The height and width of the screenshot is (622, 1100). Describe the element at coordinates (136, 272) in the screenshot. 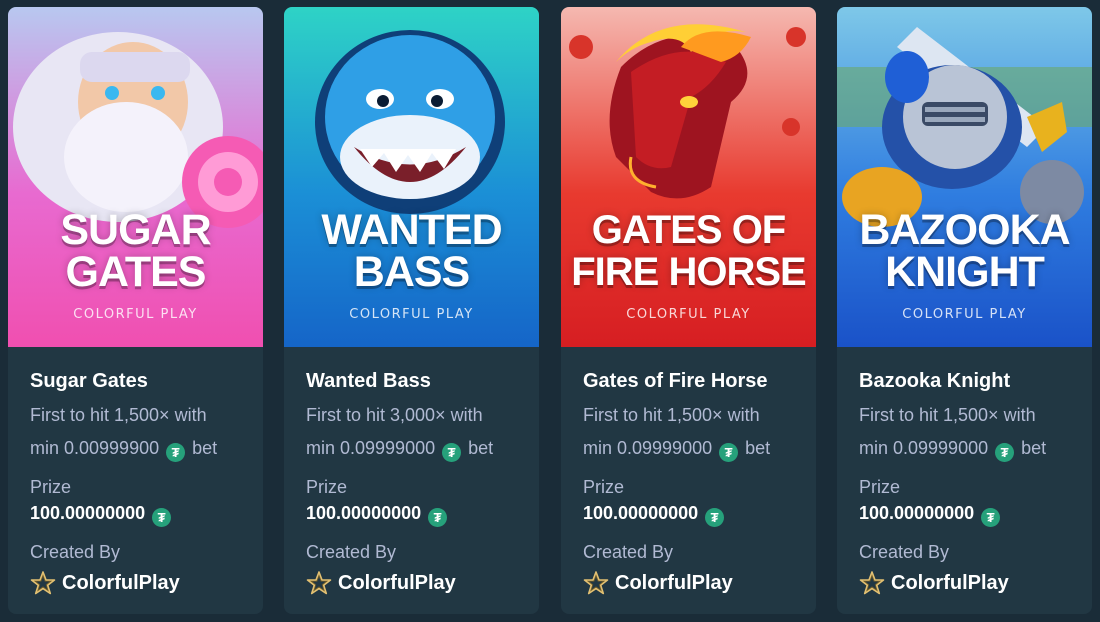

I see `banner-title-line-2: GATES` at that location.